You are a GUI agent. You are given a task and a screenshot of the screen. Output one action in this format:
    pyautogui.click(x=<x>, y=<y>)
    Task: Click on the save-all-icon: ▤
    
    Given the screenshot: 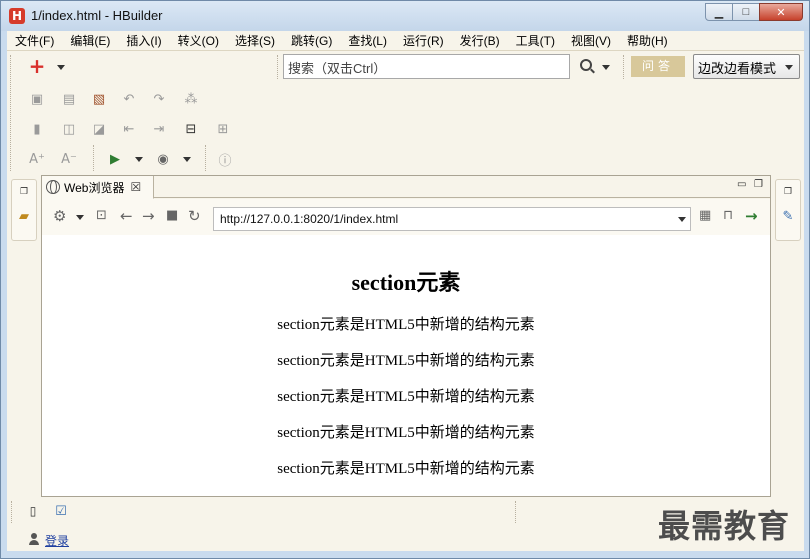 What is the action you would take?
    pyautogui.click(x=69, y=99)
    